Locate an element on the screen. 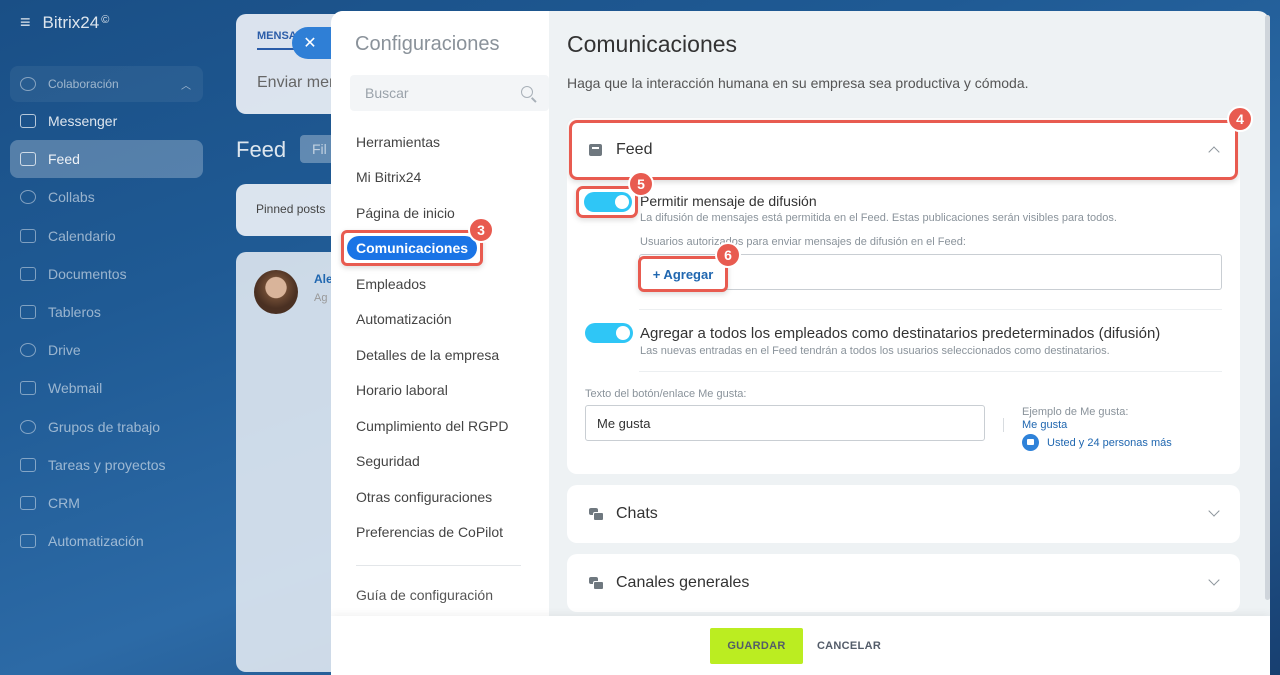 The height and width of the screenshot is (675, 1280). sidebar-item-calendario: Calendario is located at coordinates (106, 236).